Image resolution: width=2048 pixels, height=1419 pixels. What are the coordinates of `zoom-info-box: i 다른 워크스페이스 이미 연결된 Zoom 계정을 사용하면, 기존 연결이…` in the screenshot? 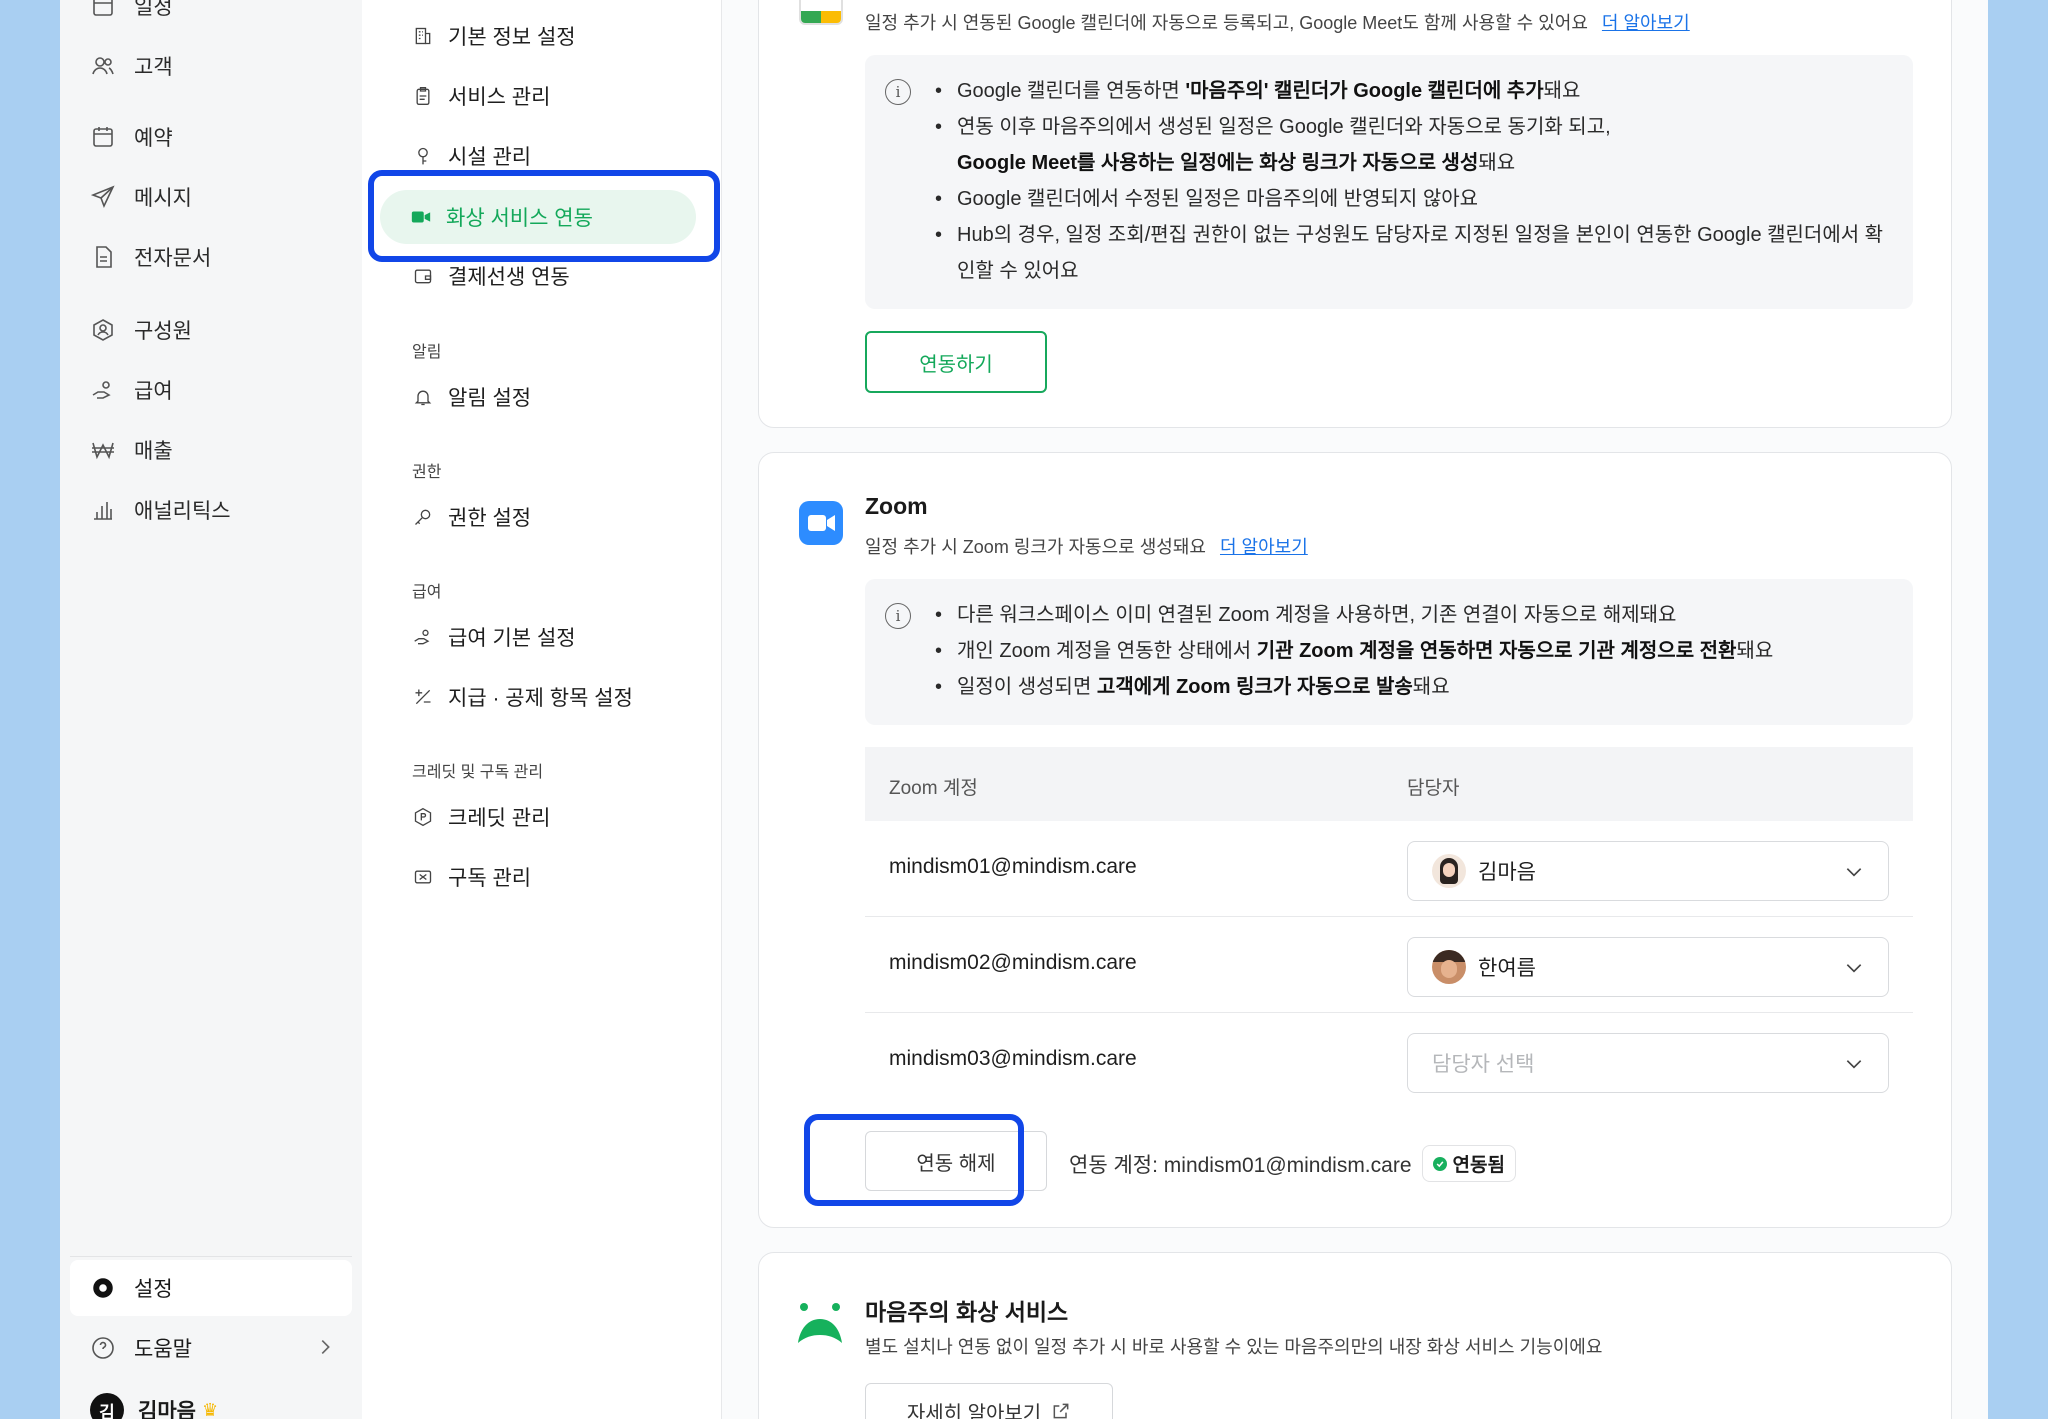 It's located at (1389, 652).